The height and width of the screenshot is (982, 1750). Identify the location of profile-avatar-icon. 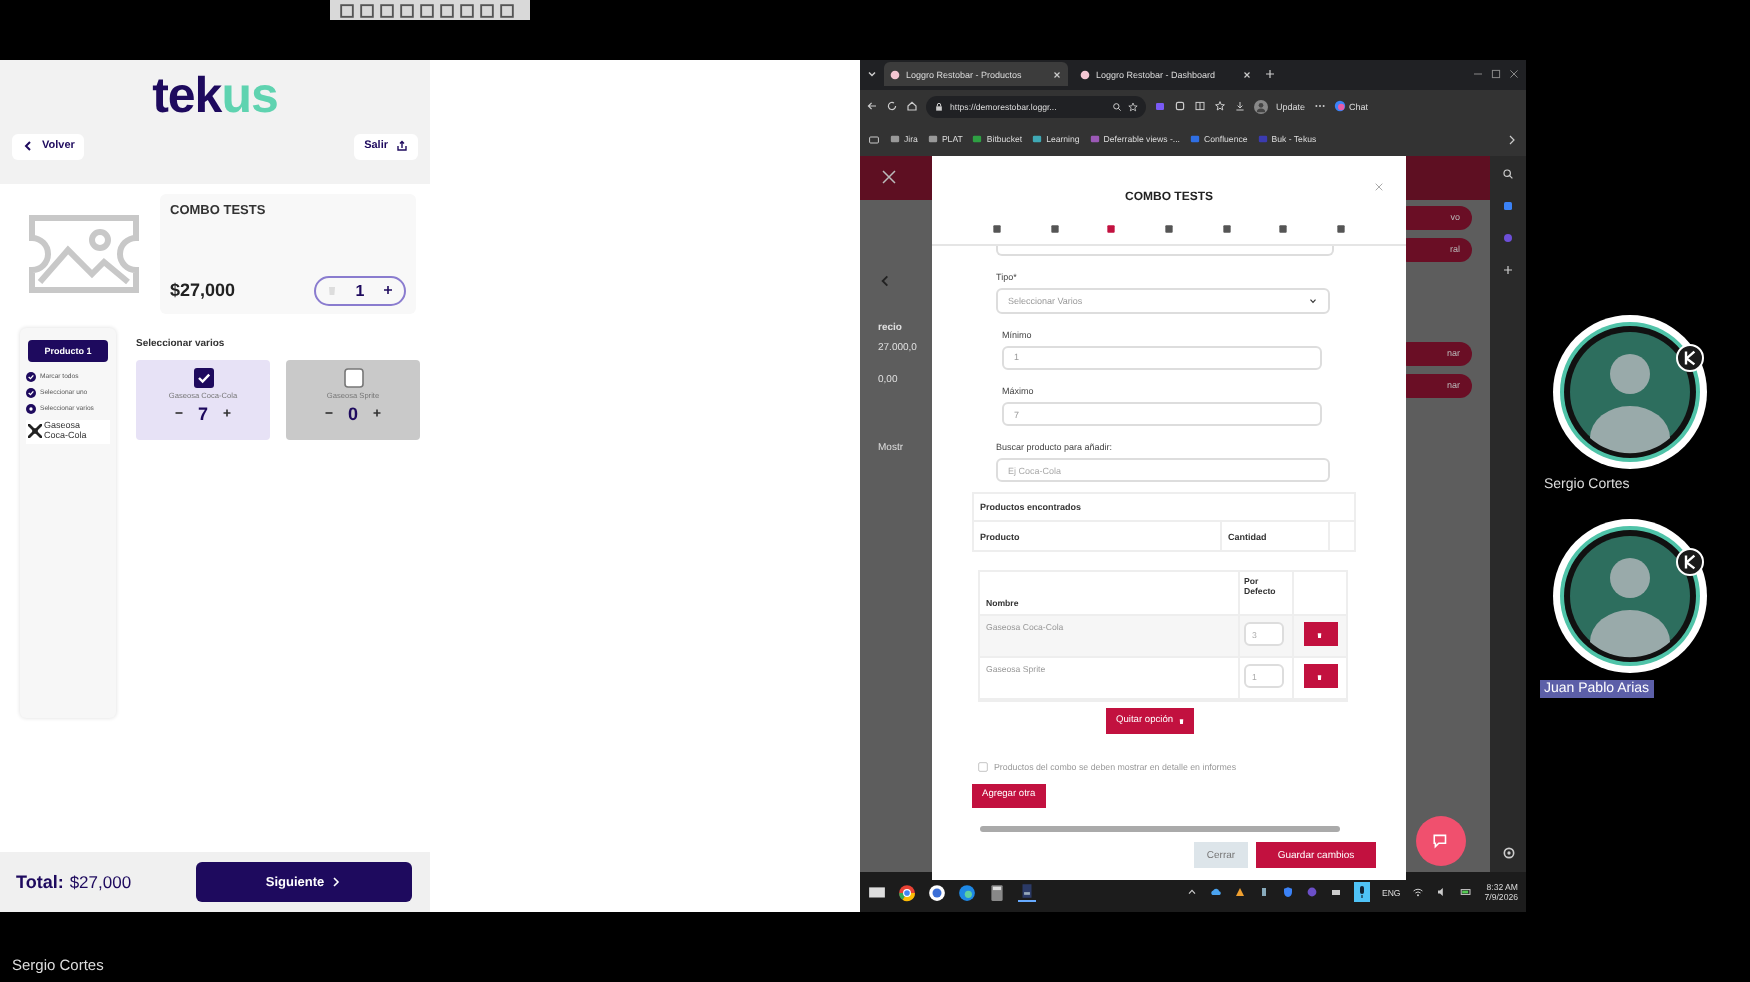
(1261, 106).